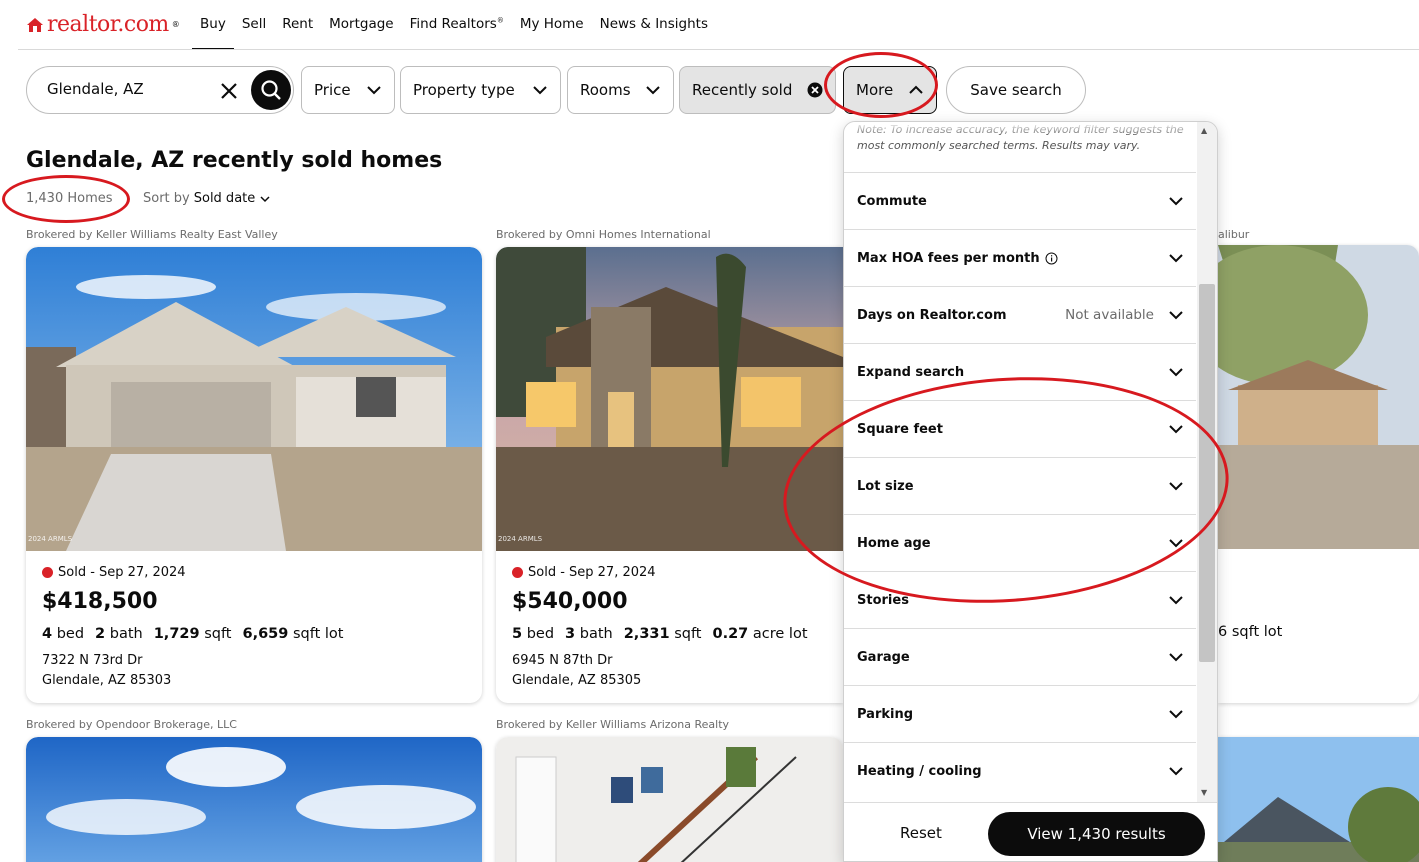  What do you see at coordinates (92, 660) in the screenshot?
I see `address-street: 7322 N 73rd Dr` at bounding box center [92, 660].